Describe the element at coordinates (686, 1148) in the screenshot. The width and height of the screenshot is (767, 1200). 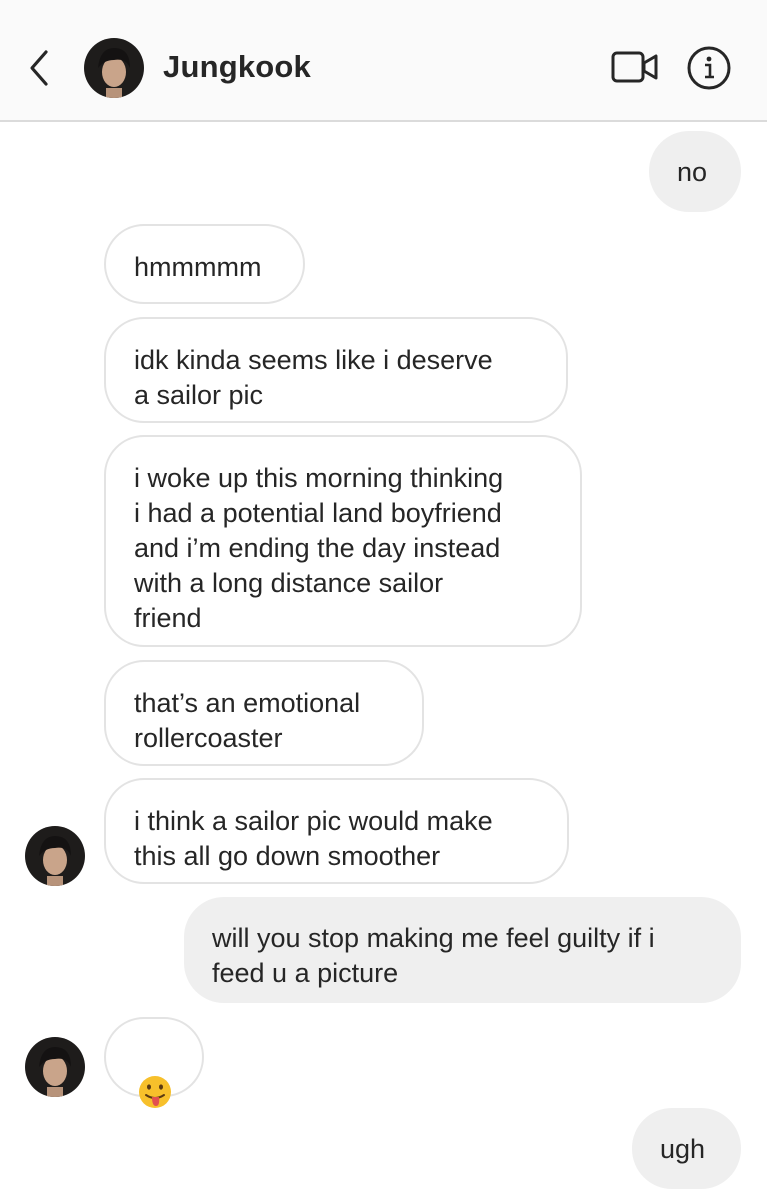
I see `outgoing-message: ugh` at that location.